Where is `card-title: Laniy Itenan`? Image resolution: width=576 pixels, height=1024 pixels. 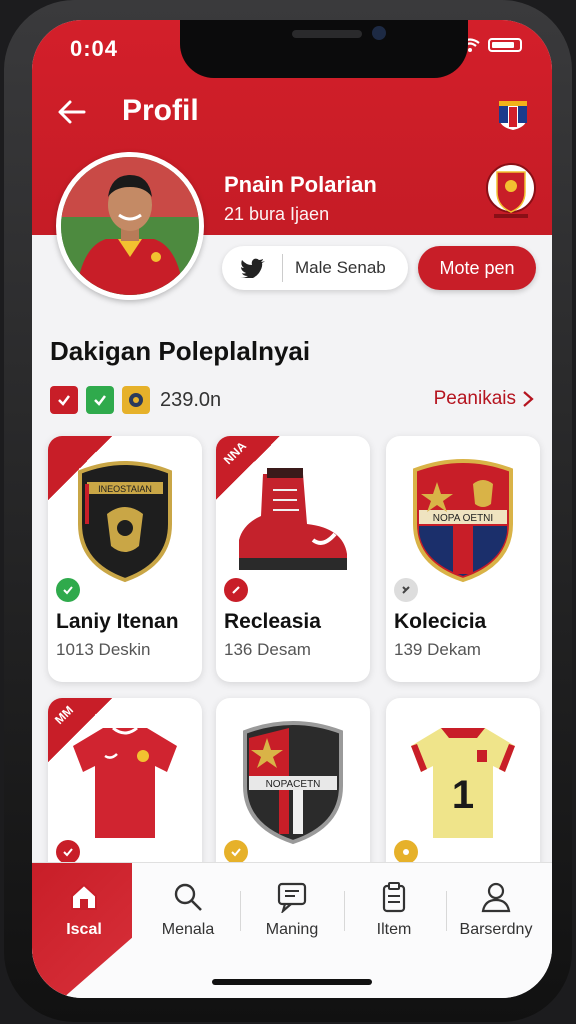
card-title: Laniy Itenan is located at coordinates (117, 621).